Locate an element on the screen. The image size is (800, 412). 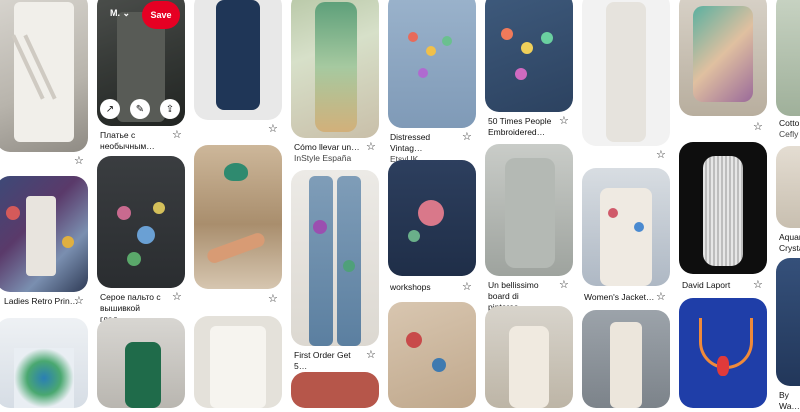
save-button: Save is located at coordinates (161, 15).